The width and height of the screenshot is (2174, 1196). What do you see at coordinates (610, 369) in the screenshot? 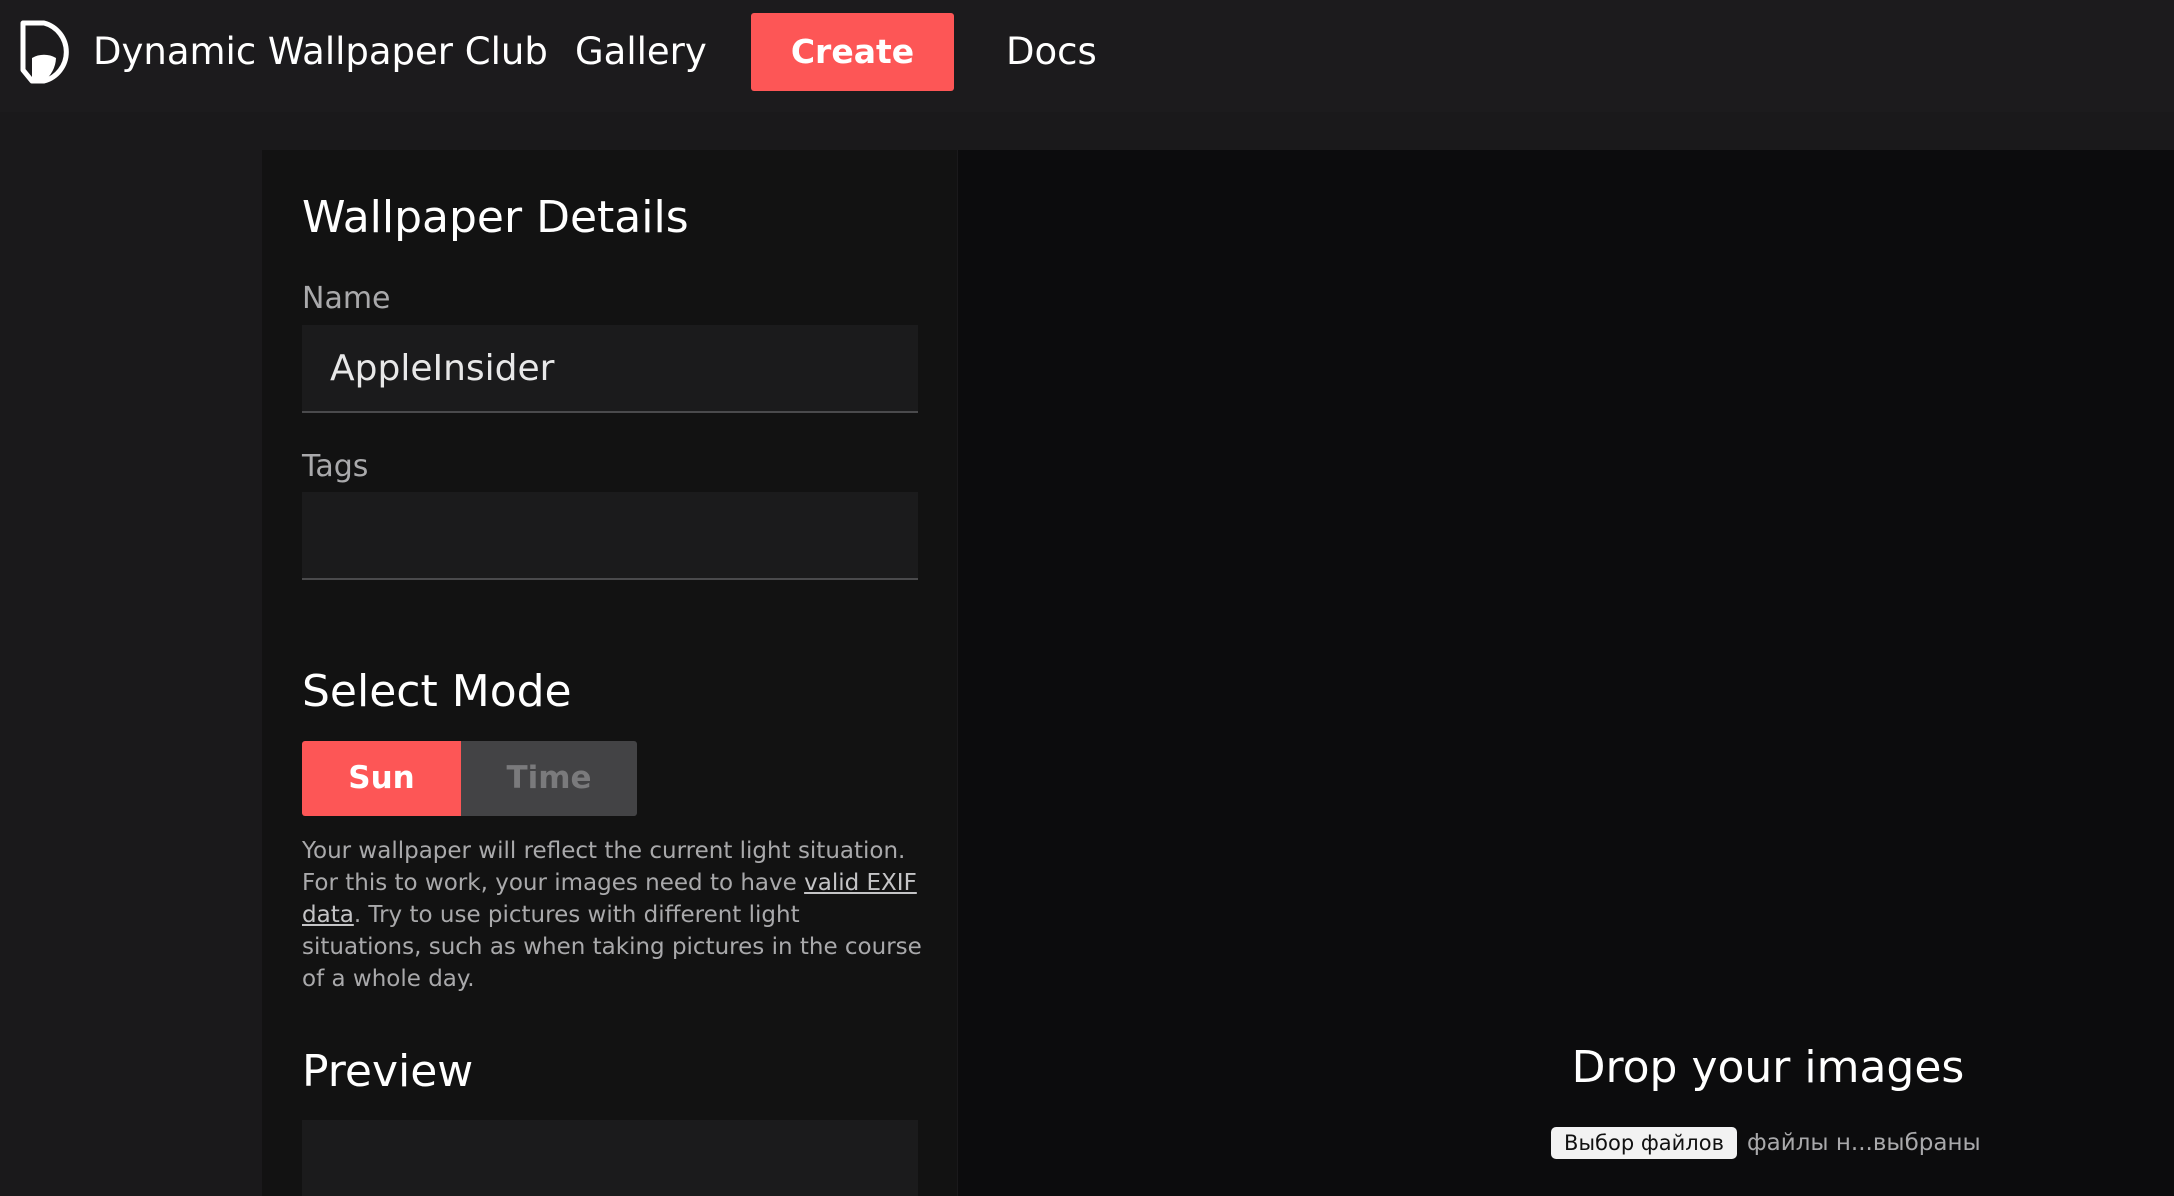
I see `name-input` at bounding box center [610, 369].